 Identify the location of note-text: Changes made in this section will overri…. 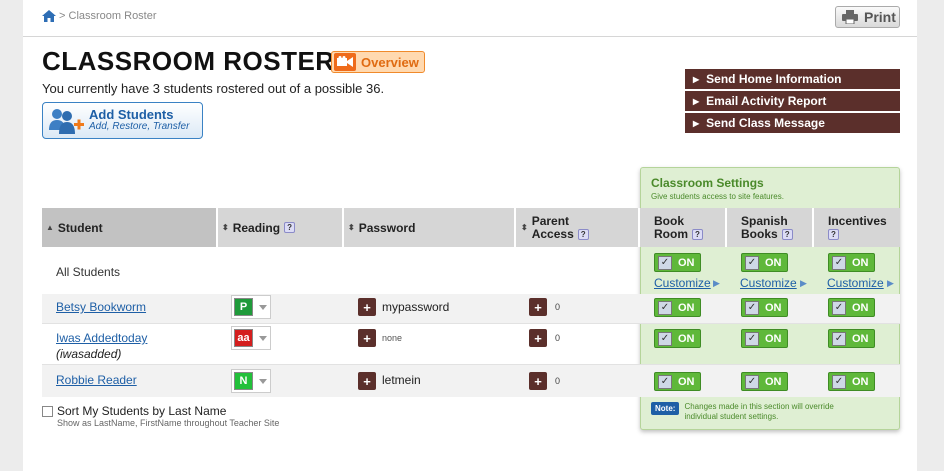
(759, 411).